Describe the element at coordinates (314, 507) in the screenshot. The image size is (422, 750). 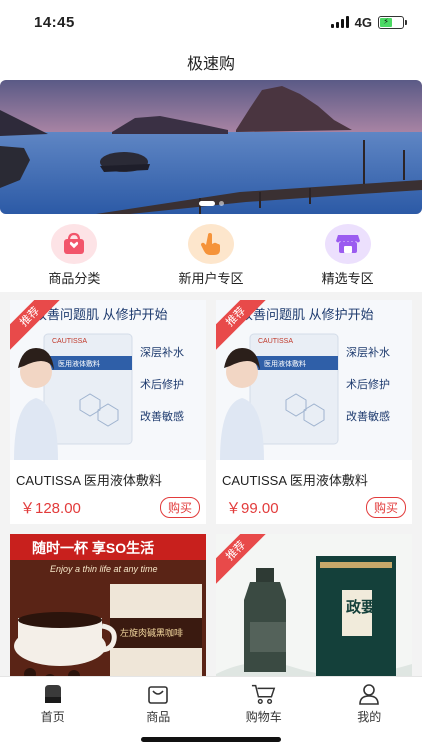
I see `product-footer: ￥99.00 购买` at that location.